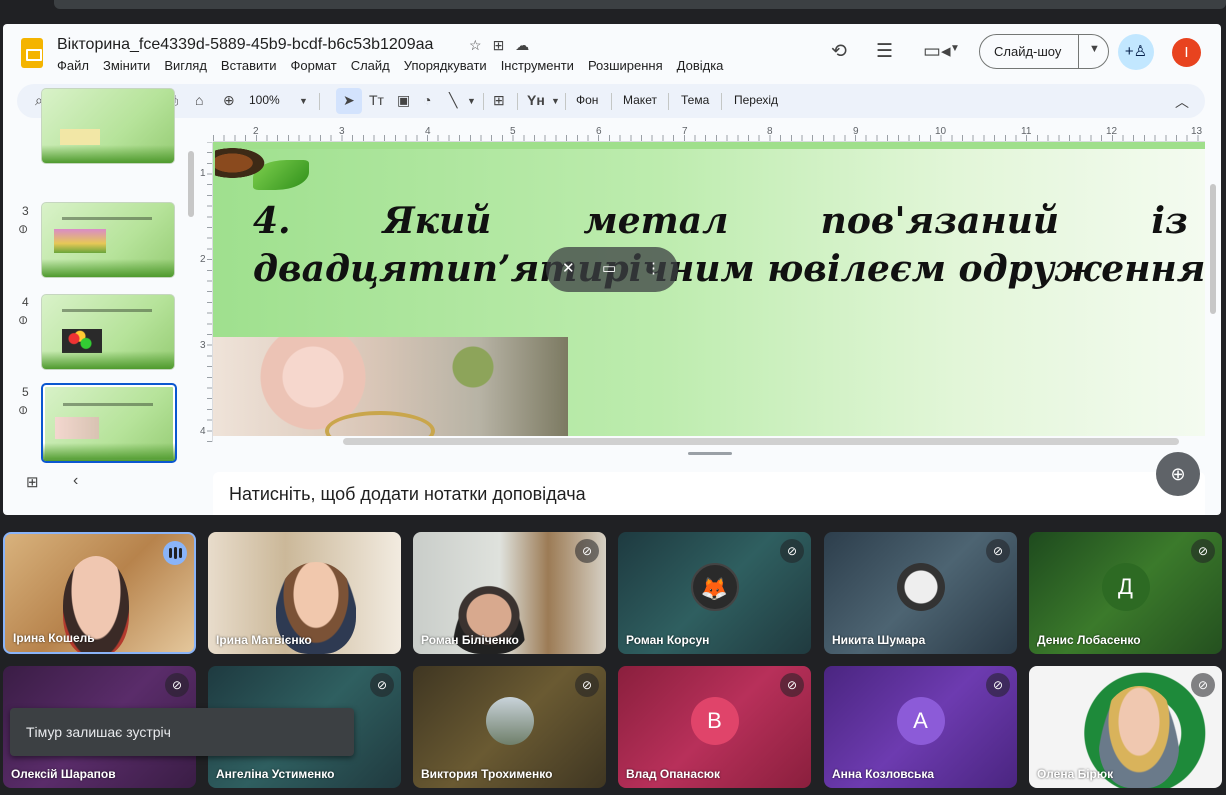 The height and width of the screenshot is (795, 1226). Describe the element at coordinates (714, 587) in the screenshot. I see `participant-avatar: 🦊` at that location.